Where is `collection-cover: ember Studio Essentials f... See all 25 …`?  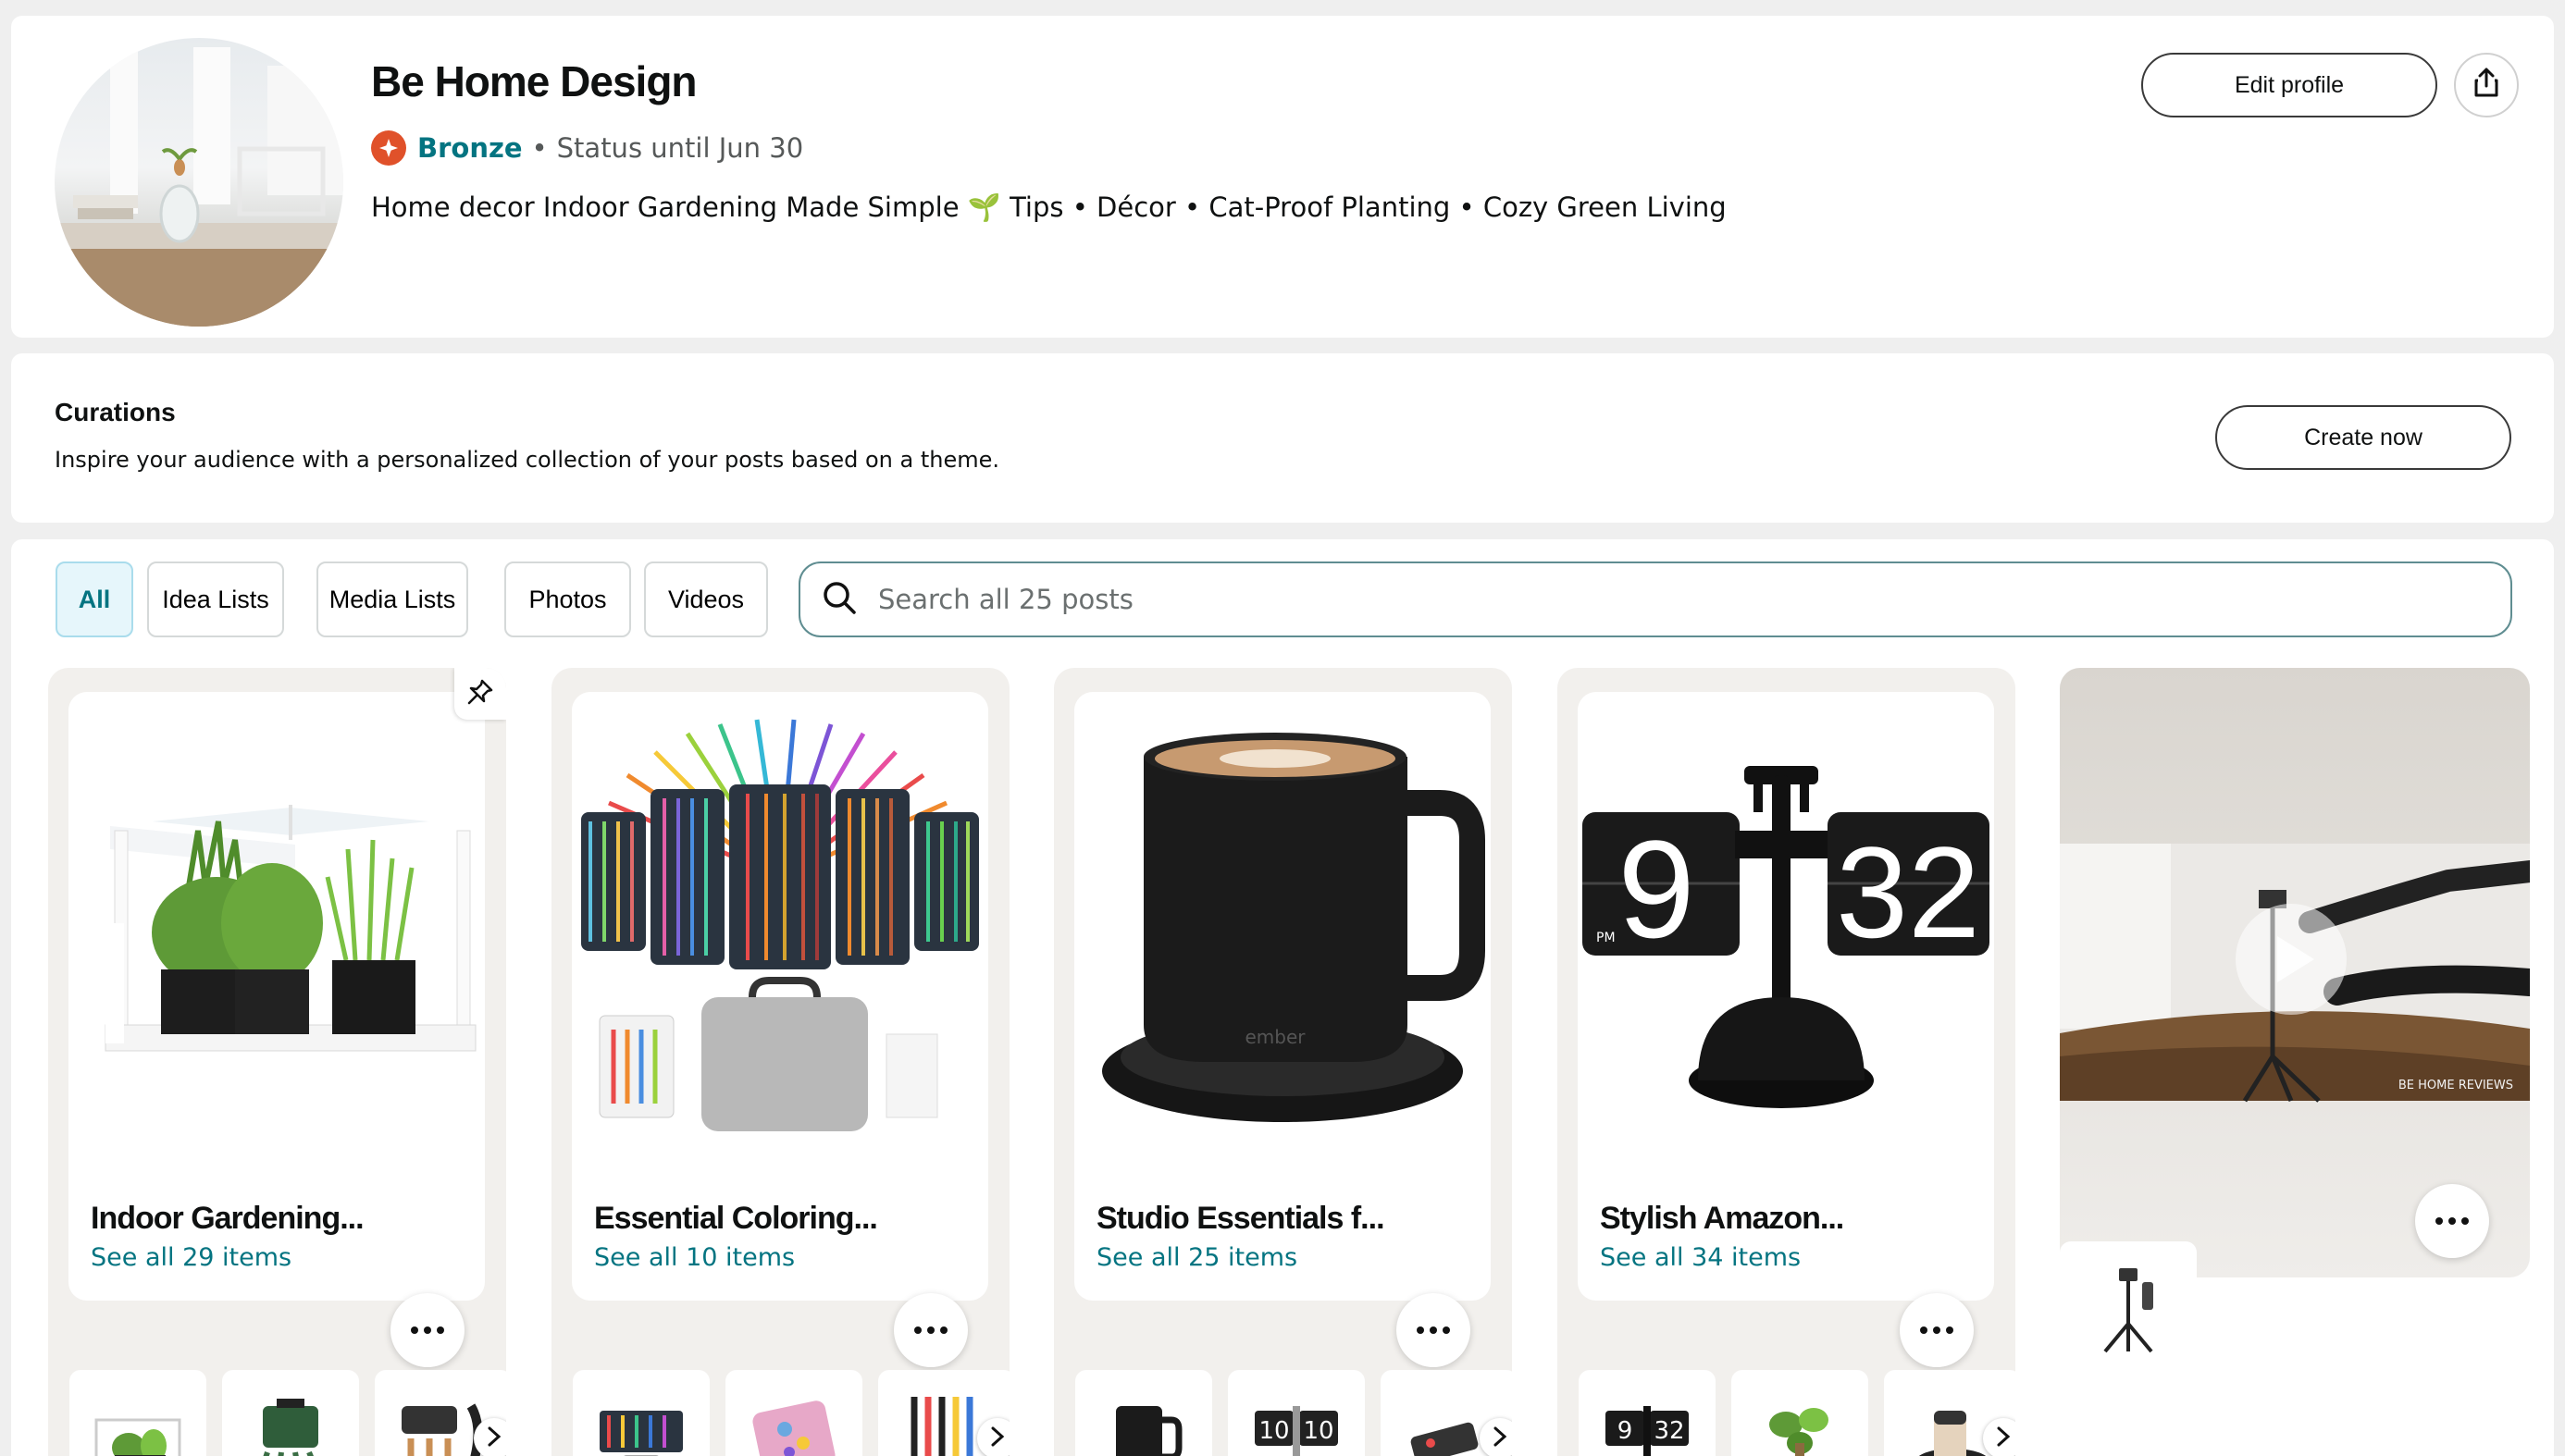
collection-cover: ember Studio Essentials f... See all 25 … is located at coordinates (1282, 996).